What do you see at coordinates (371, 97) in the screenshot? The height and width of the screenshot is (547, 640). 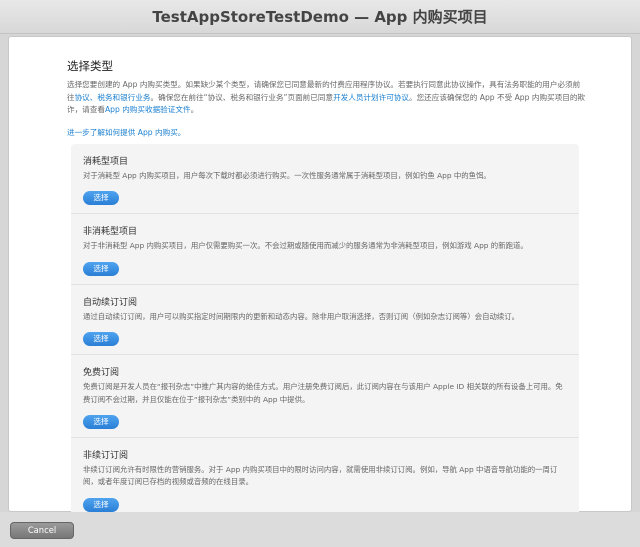 I see `developer-program-license-link: 开发人员计划许可协议` at bounding box center [371, 97].